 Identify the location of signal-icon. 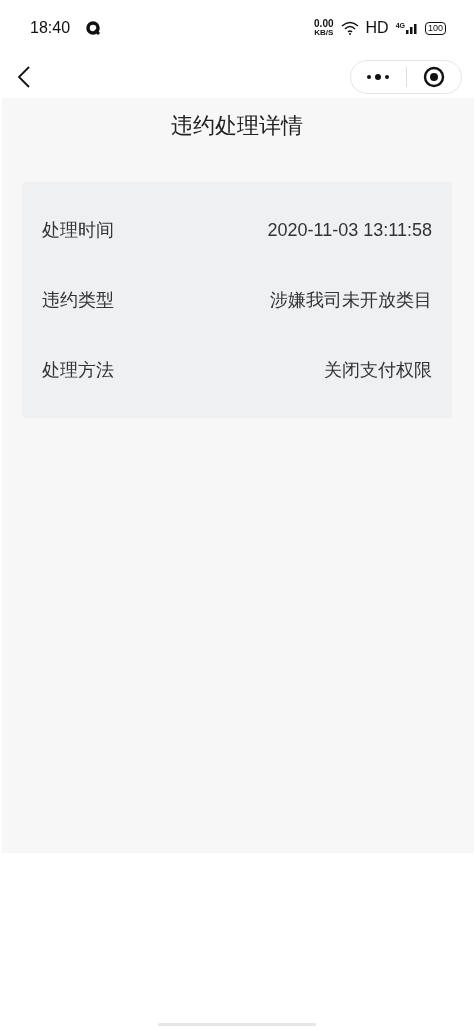
(411, 28).